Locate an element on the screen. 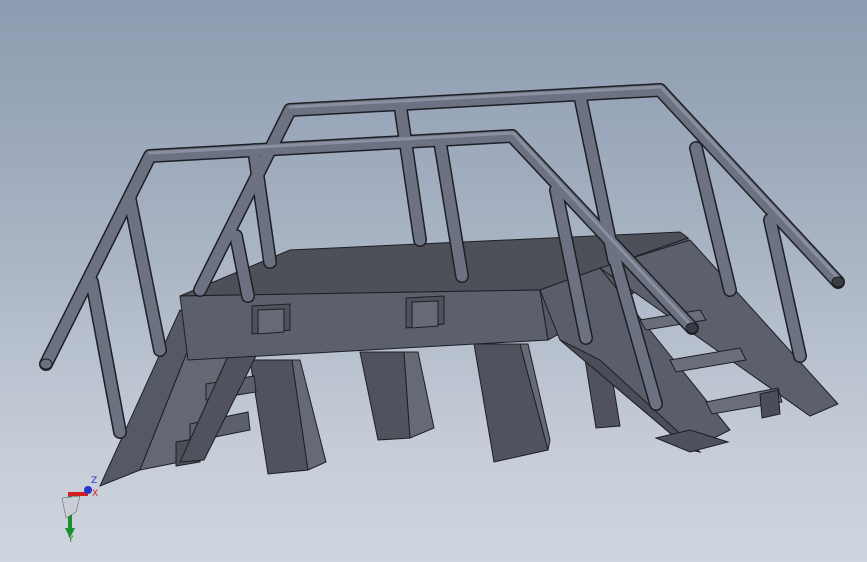  z-axis-arrow is located at coordinates (88, 490).